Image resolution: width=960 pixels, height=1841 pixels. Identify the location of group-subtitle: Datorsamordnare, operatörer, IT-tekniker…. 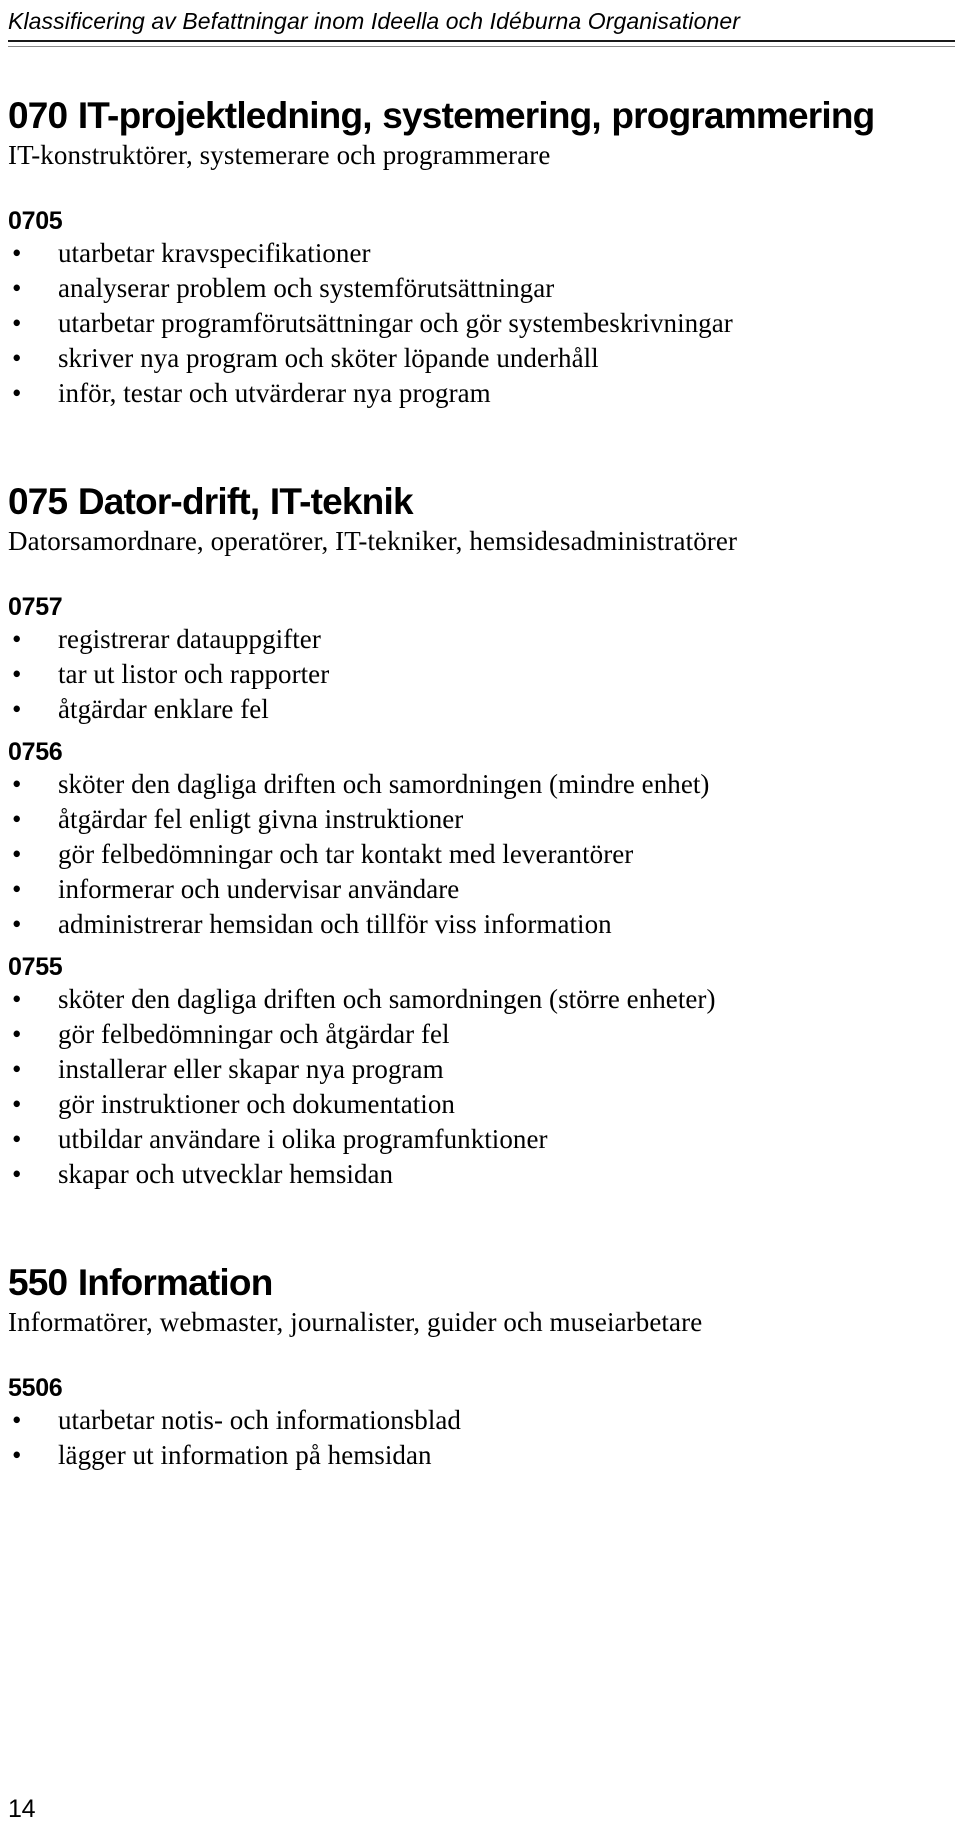
(373, 541).